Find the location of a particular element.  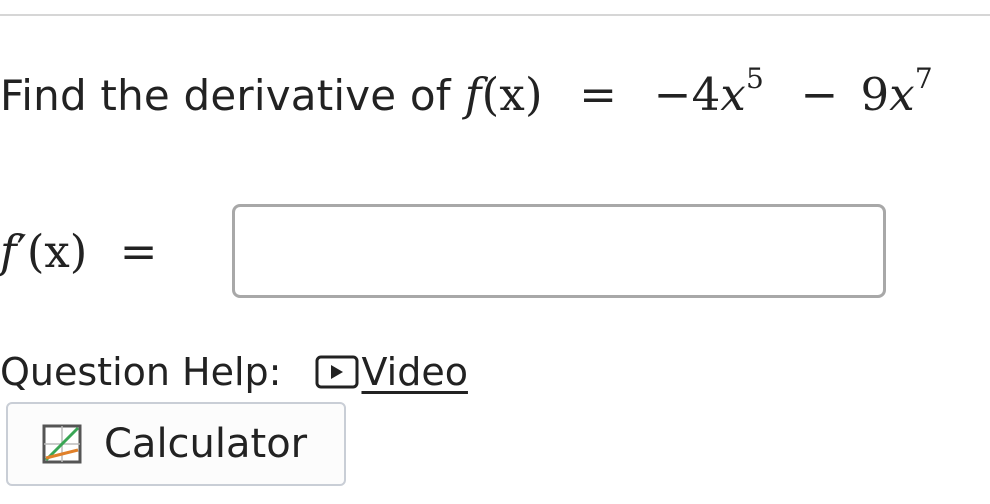

question-prompt: Find the derivative of is located at coordinates (225, 95).